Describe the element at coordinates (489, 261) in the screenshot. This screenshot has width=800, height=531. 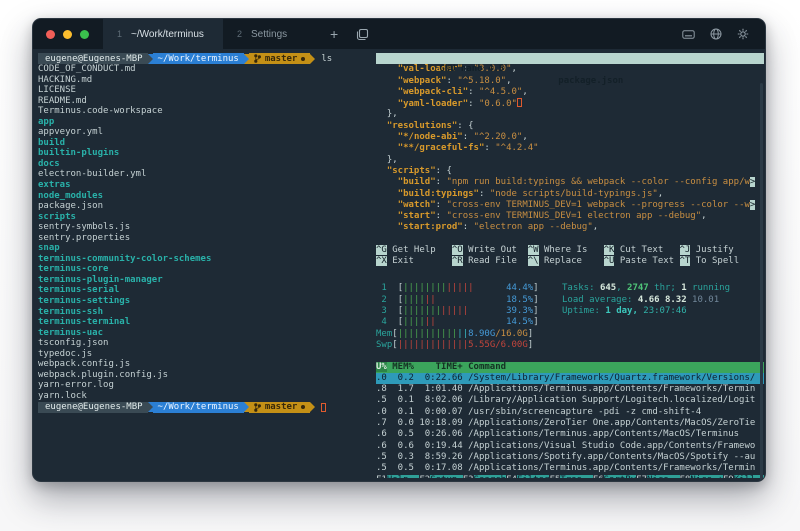
I see `nano-shortcut-read-file: ^R Read File` at that location.